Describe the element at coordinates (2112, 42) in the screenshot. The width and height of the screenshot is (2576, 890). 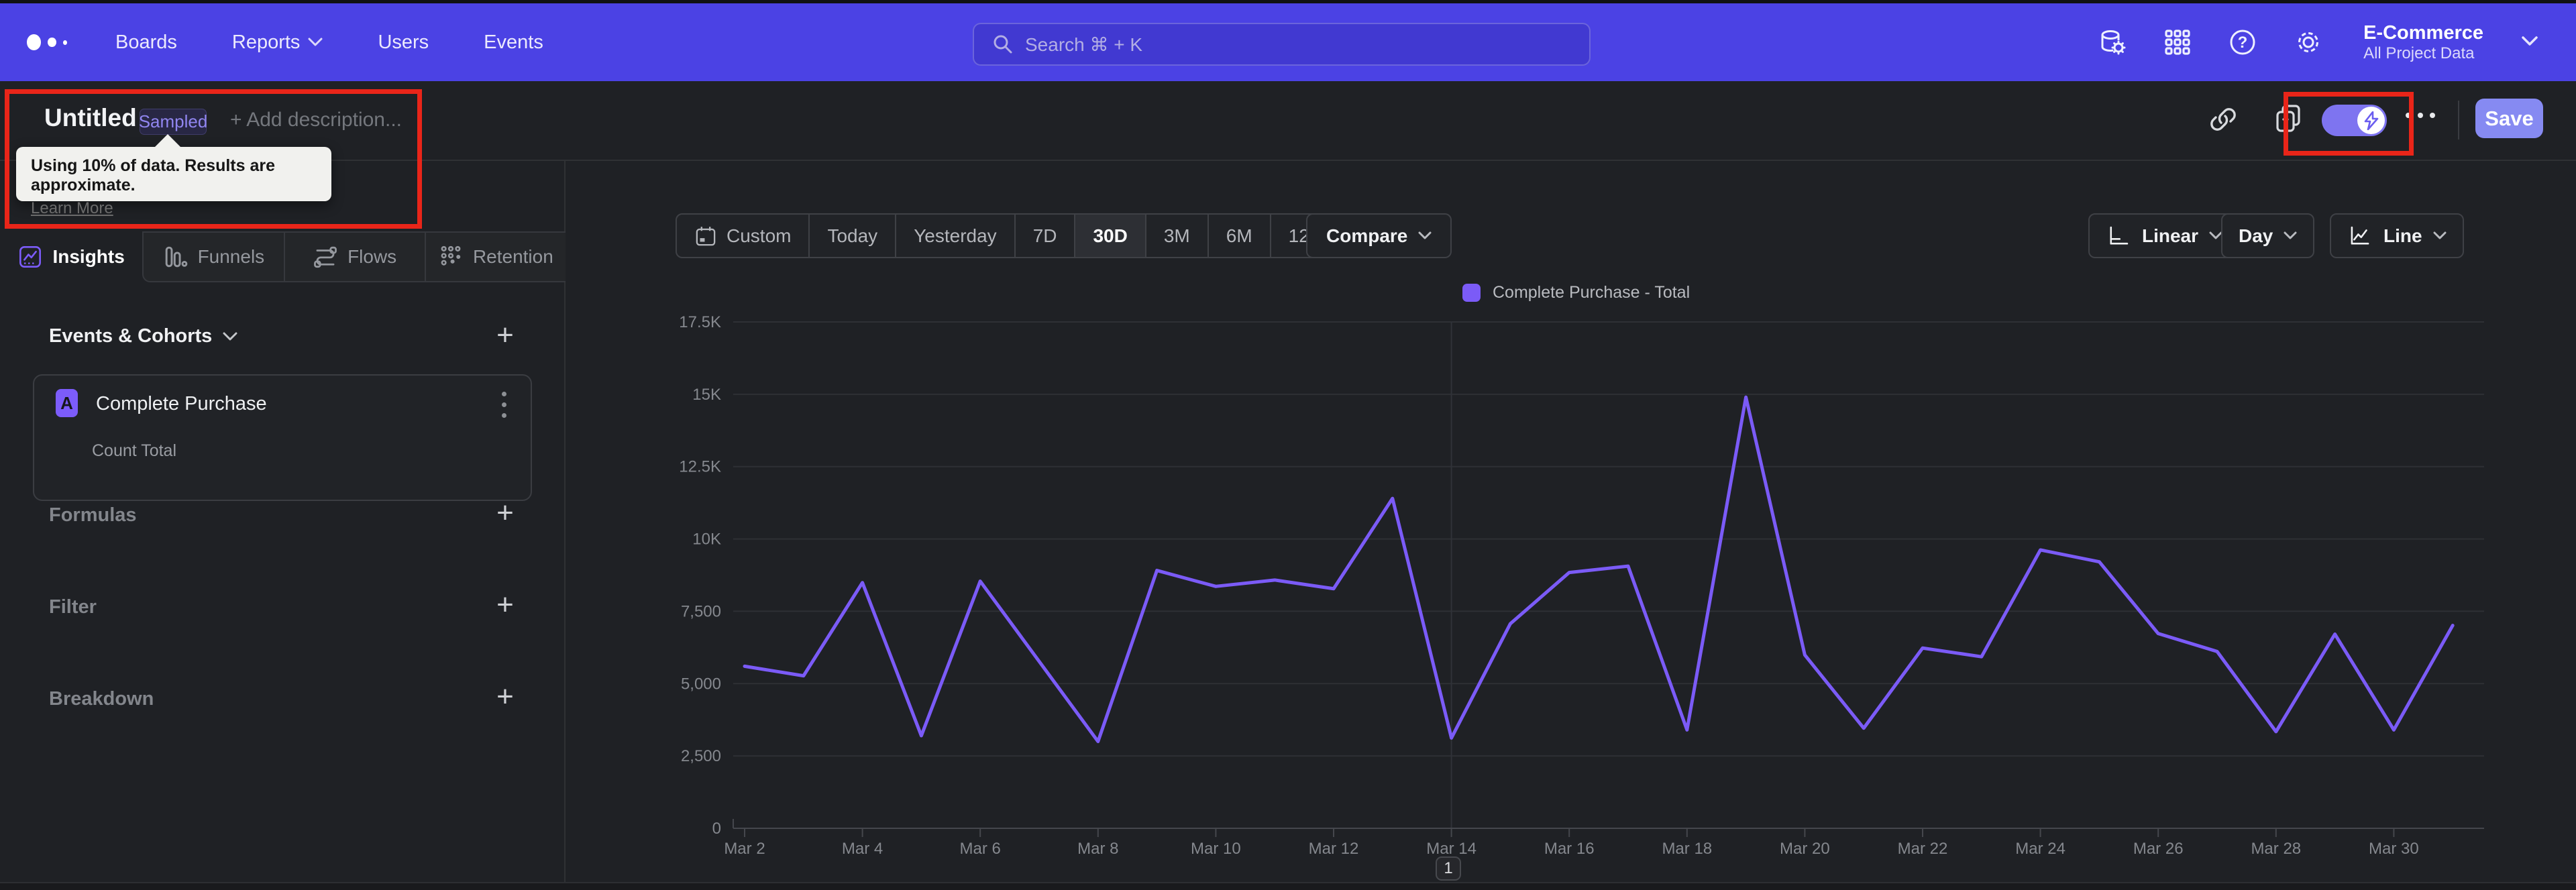
I see `data-management-icon` at that location.